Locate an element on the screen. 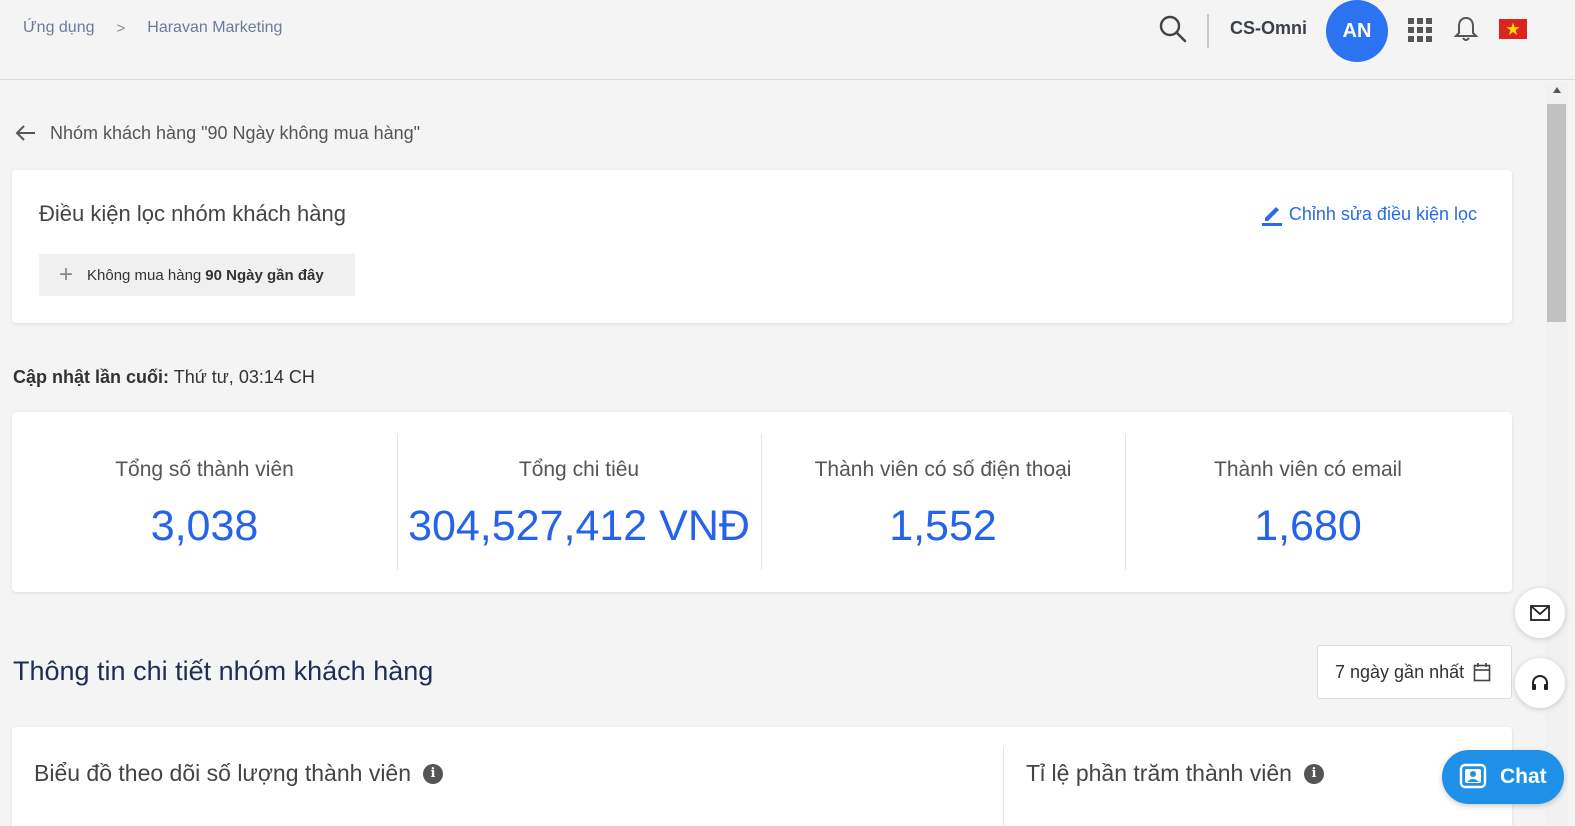  last-updated-value: Thứ tư, 03:14 CH is located at coordinates (244, 377).